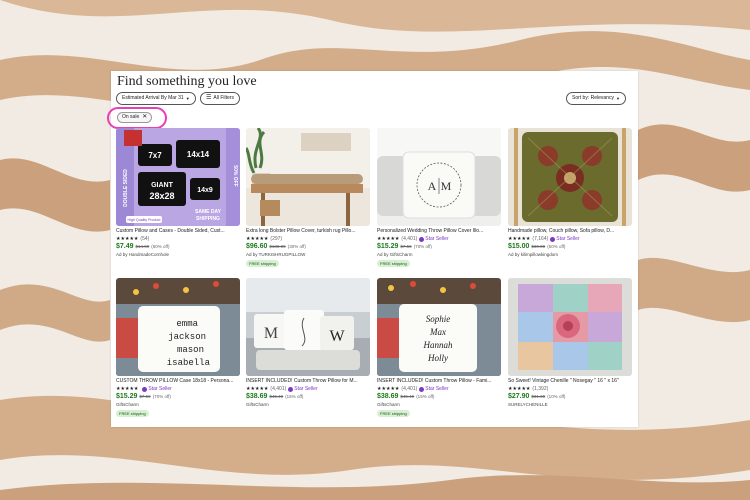 The width and height of the screenshot is (750, 500). Describe the element at coordinates (538, 246) in the screenshot. I see `original-price: $30.00` at that location.